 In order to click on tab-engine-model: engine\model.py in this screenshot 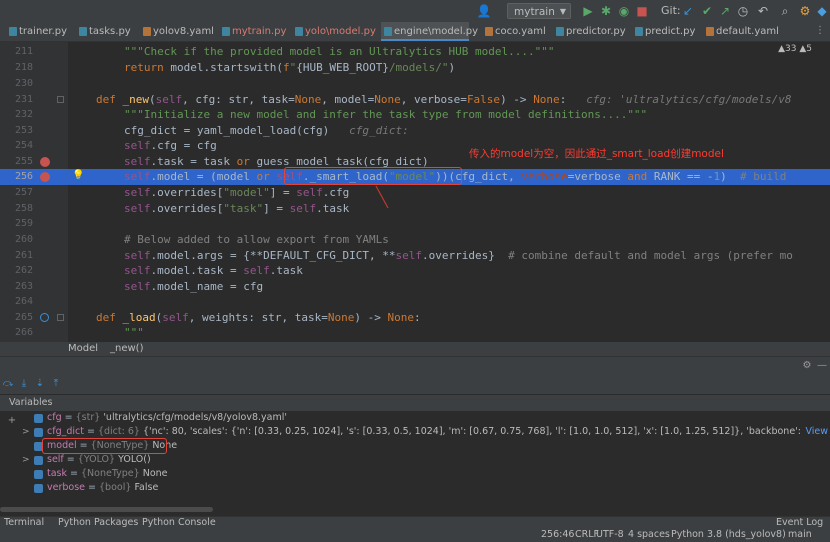, I will do `click(429, 31)`.